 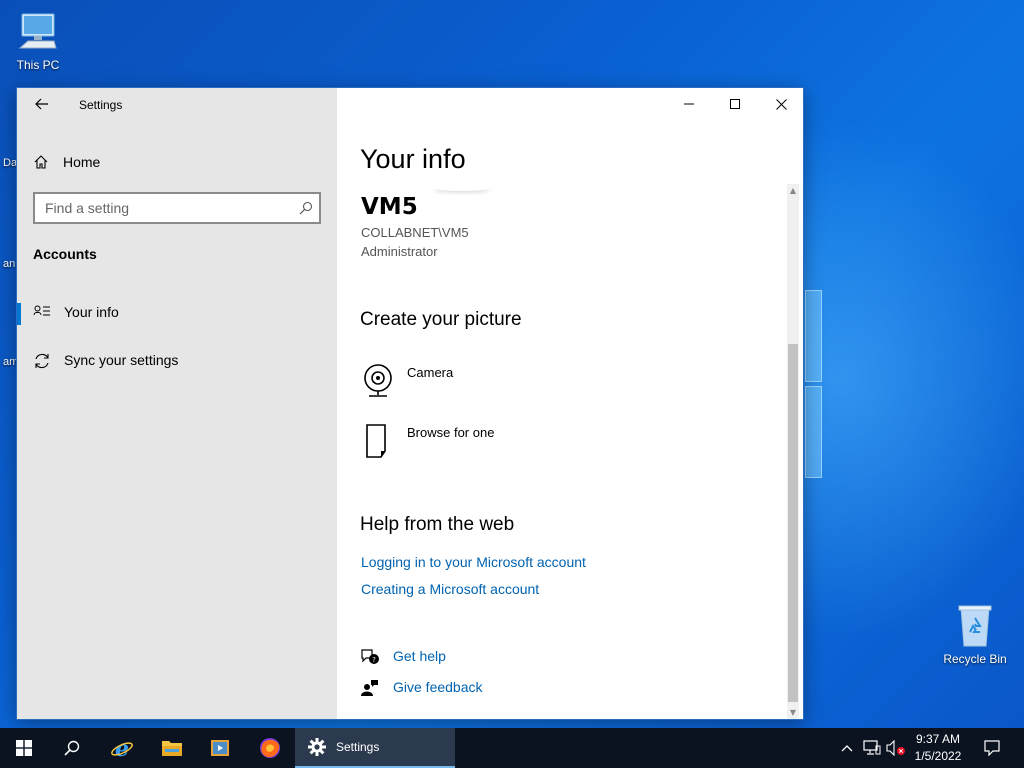 I want to click on taskbar-settings-app: Settings, so click(x=375, y=748).